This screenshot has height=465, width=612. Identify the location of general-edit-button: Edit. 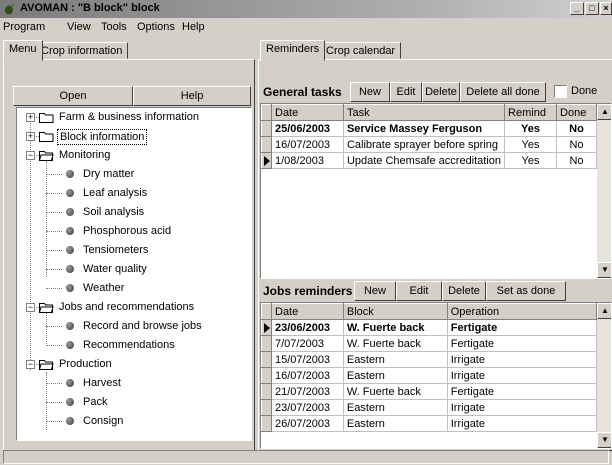
(406, 92).